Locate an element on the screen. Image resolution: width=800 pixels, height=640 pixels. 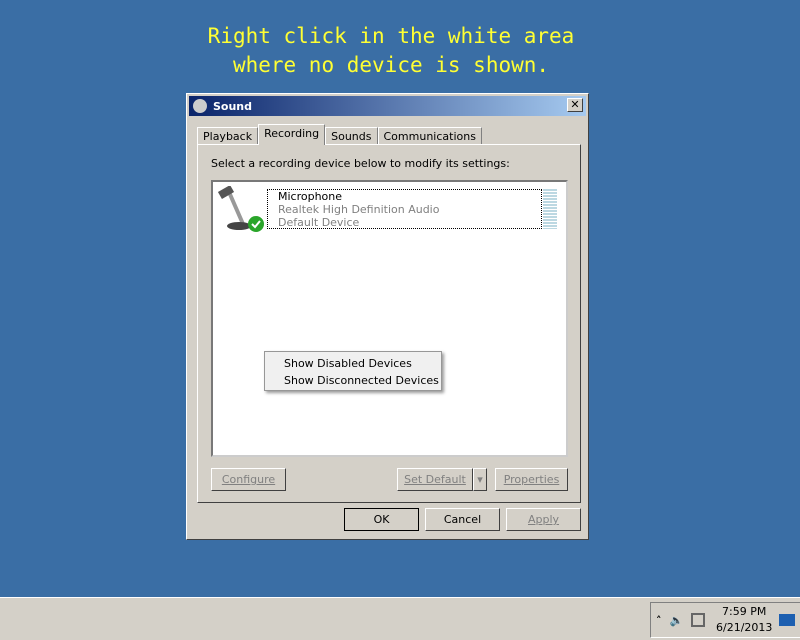
level-meter is located at coordinates (550, 209).